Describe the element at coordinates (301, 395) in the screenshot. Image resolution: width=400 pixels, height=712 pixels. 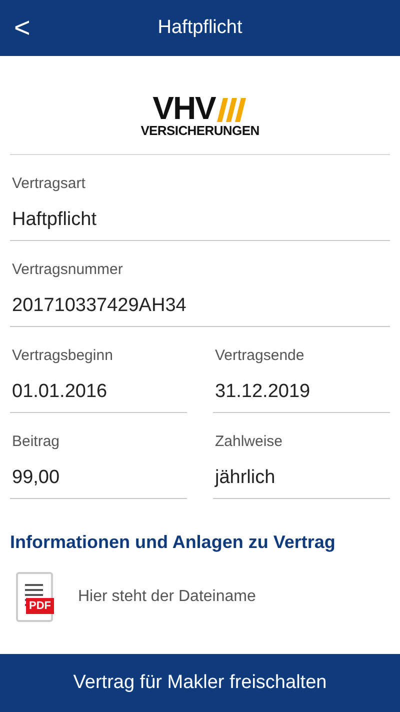
I see `field-value: 31.12.2019` at that location.